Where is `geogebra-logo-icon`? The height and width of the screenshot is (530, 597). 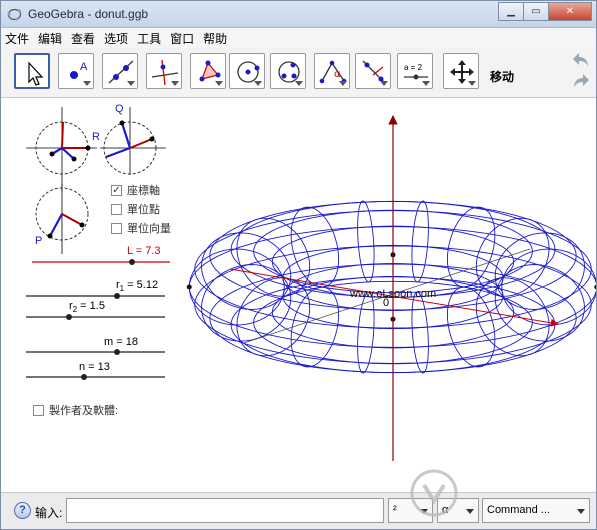 geogebra-logo-icon is located at coordinates (14, 14).